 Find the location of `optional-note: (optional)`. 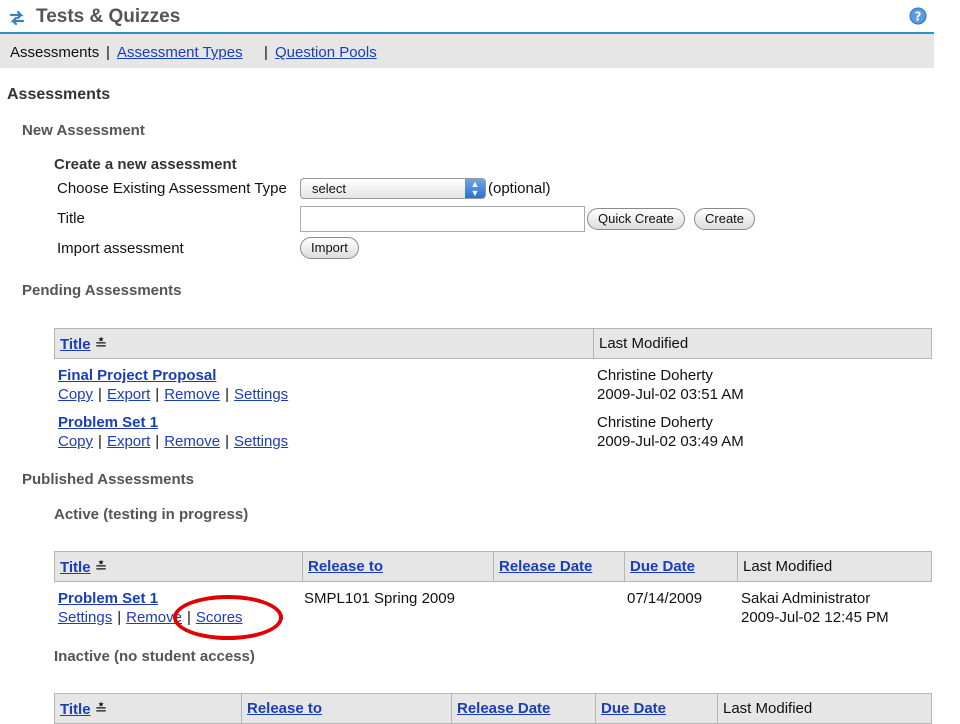

optional-note: (optional) is located at coordinates (519, 188).